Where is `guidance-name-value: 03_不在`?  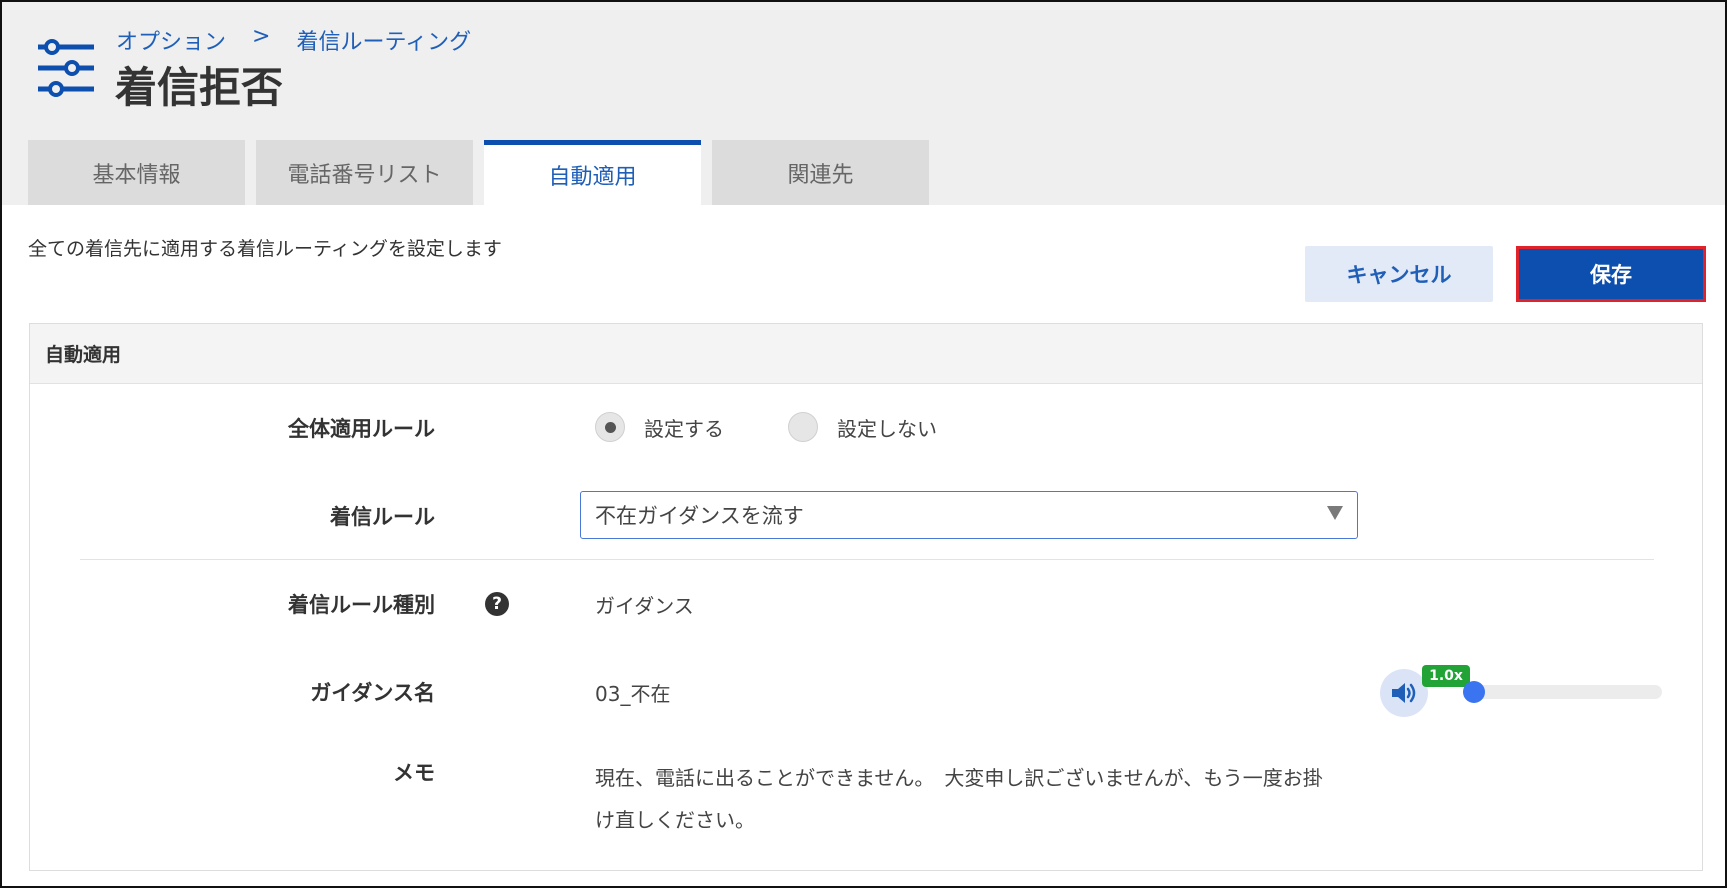 guidance-name-value: 03_不在 is located at coordinates (633, 694).